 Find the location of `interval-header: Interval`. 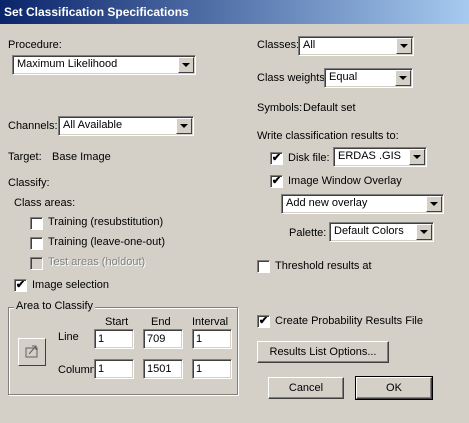

interval-header: Interval is located at coordinates (210, 322).